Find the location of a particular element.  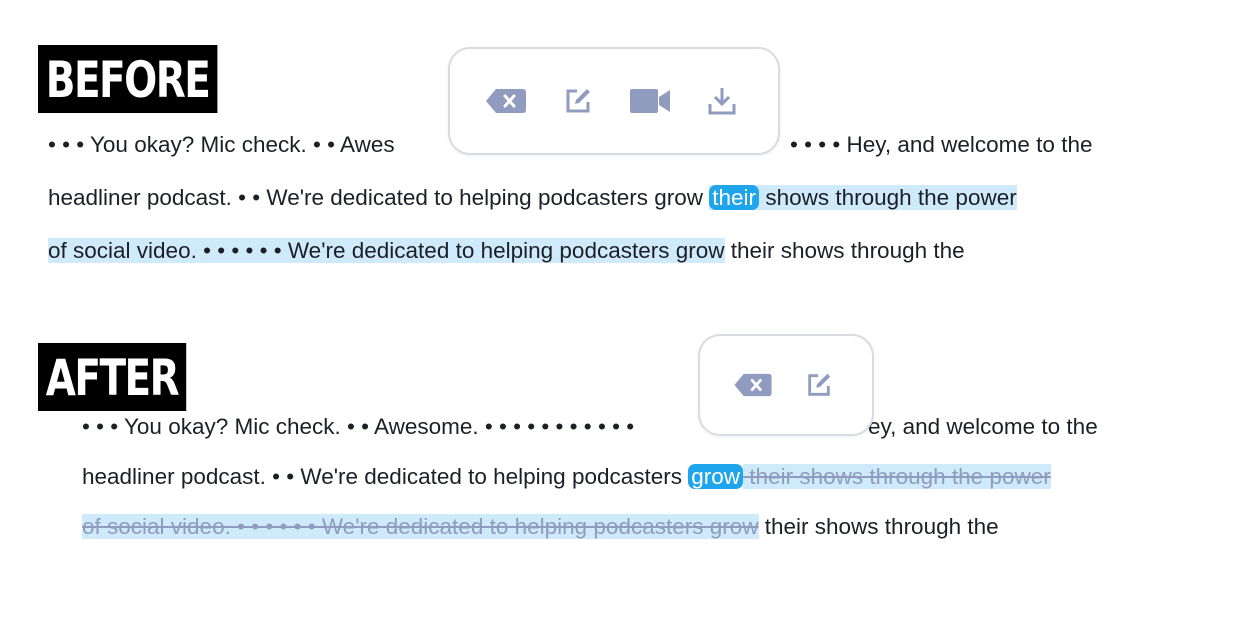

after-line-2-struck: their shows through the power is located at coordinates (897, 476).